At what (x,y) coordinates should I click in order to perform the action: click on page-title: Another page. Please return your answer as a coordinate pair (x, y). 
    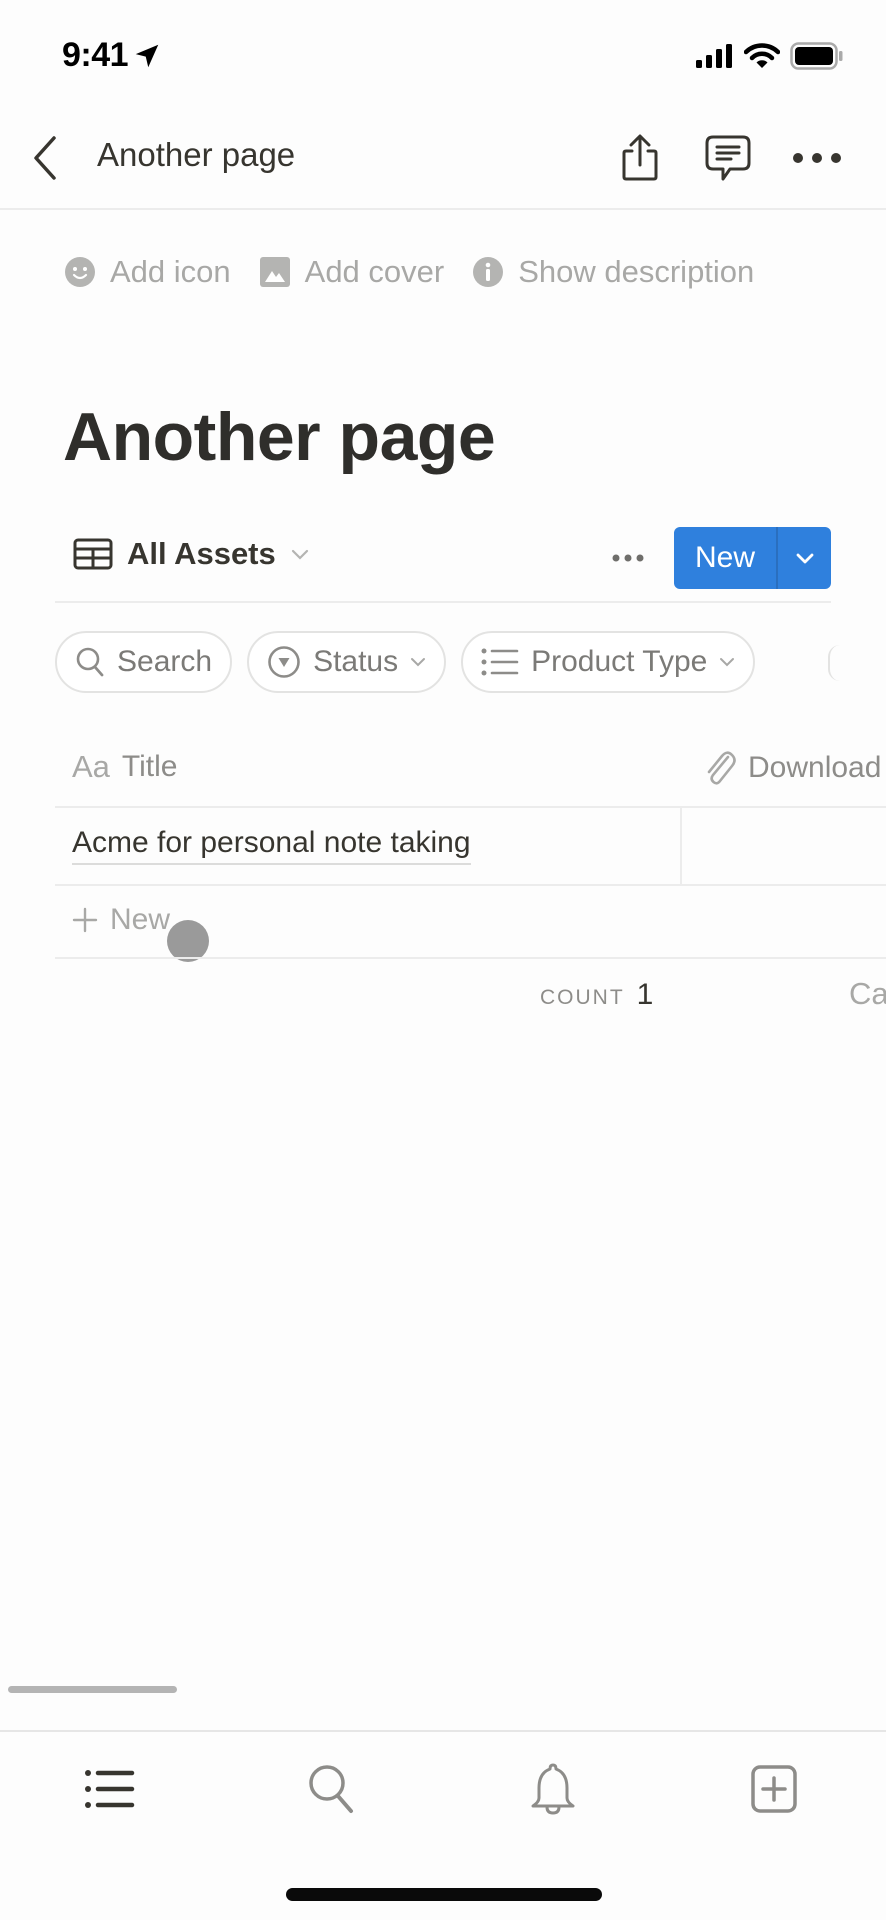
    Looking at the image, I should click on (279, 437).